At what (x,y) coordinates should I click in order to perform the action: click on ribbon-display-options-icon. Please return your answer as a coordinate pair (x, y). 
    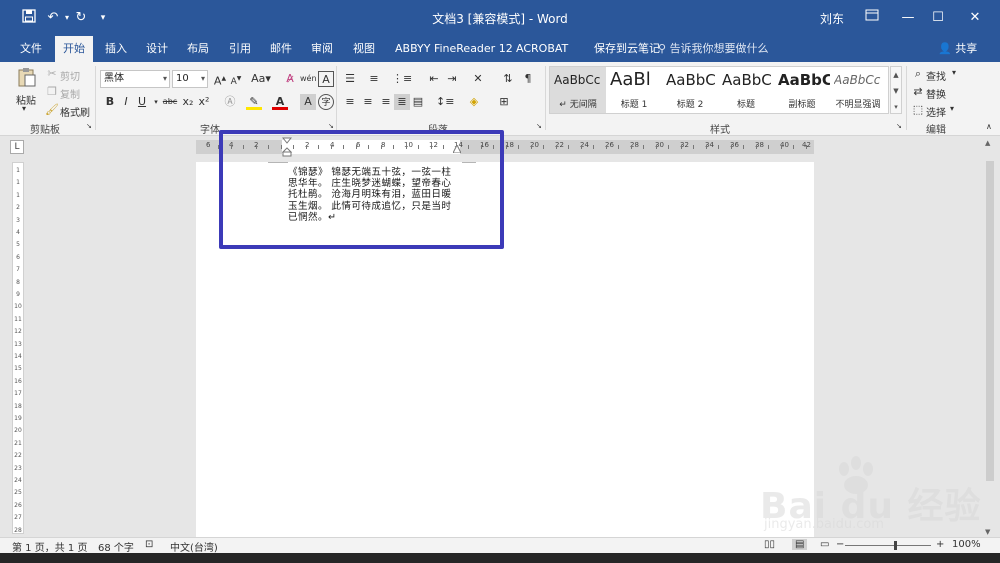
    Looking at the image, I should click on (872, 18).